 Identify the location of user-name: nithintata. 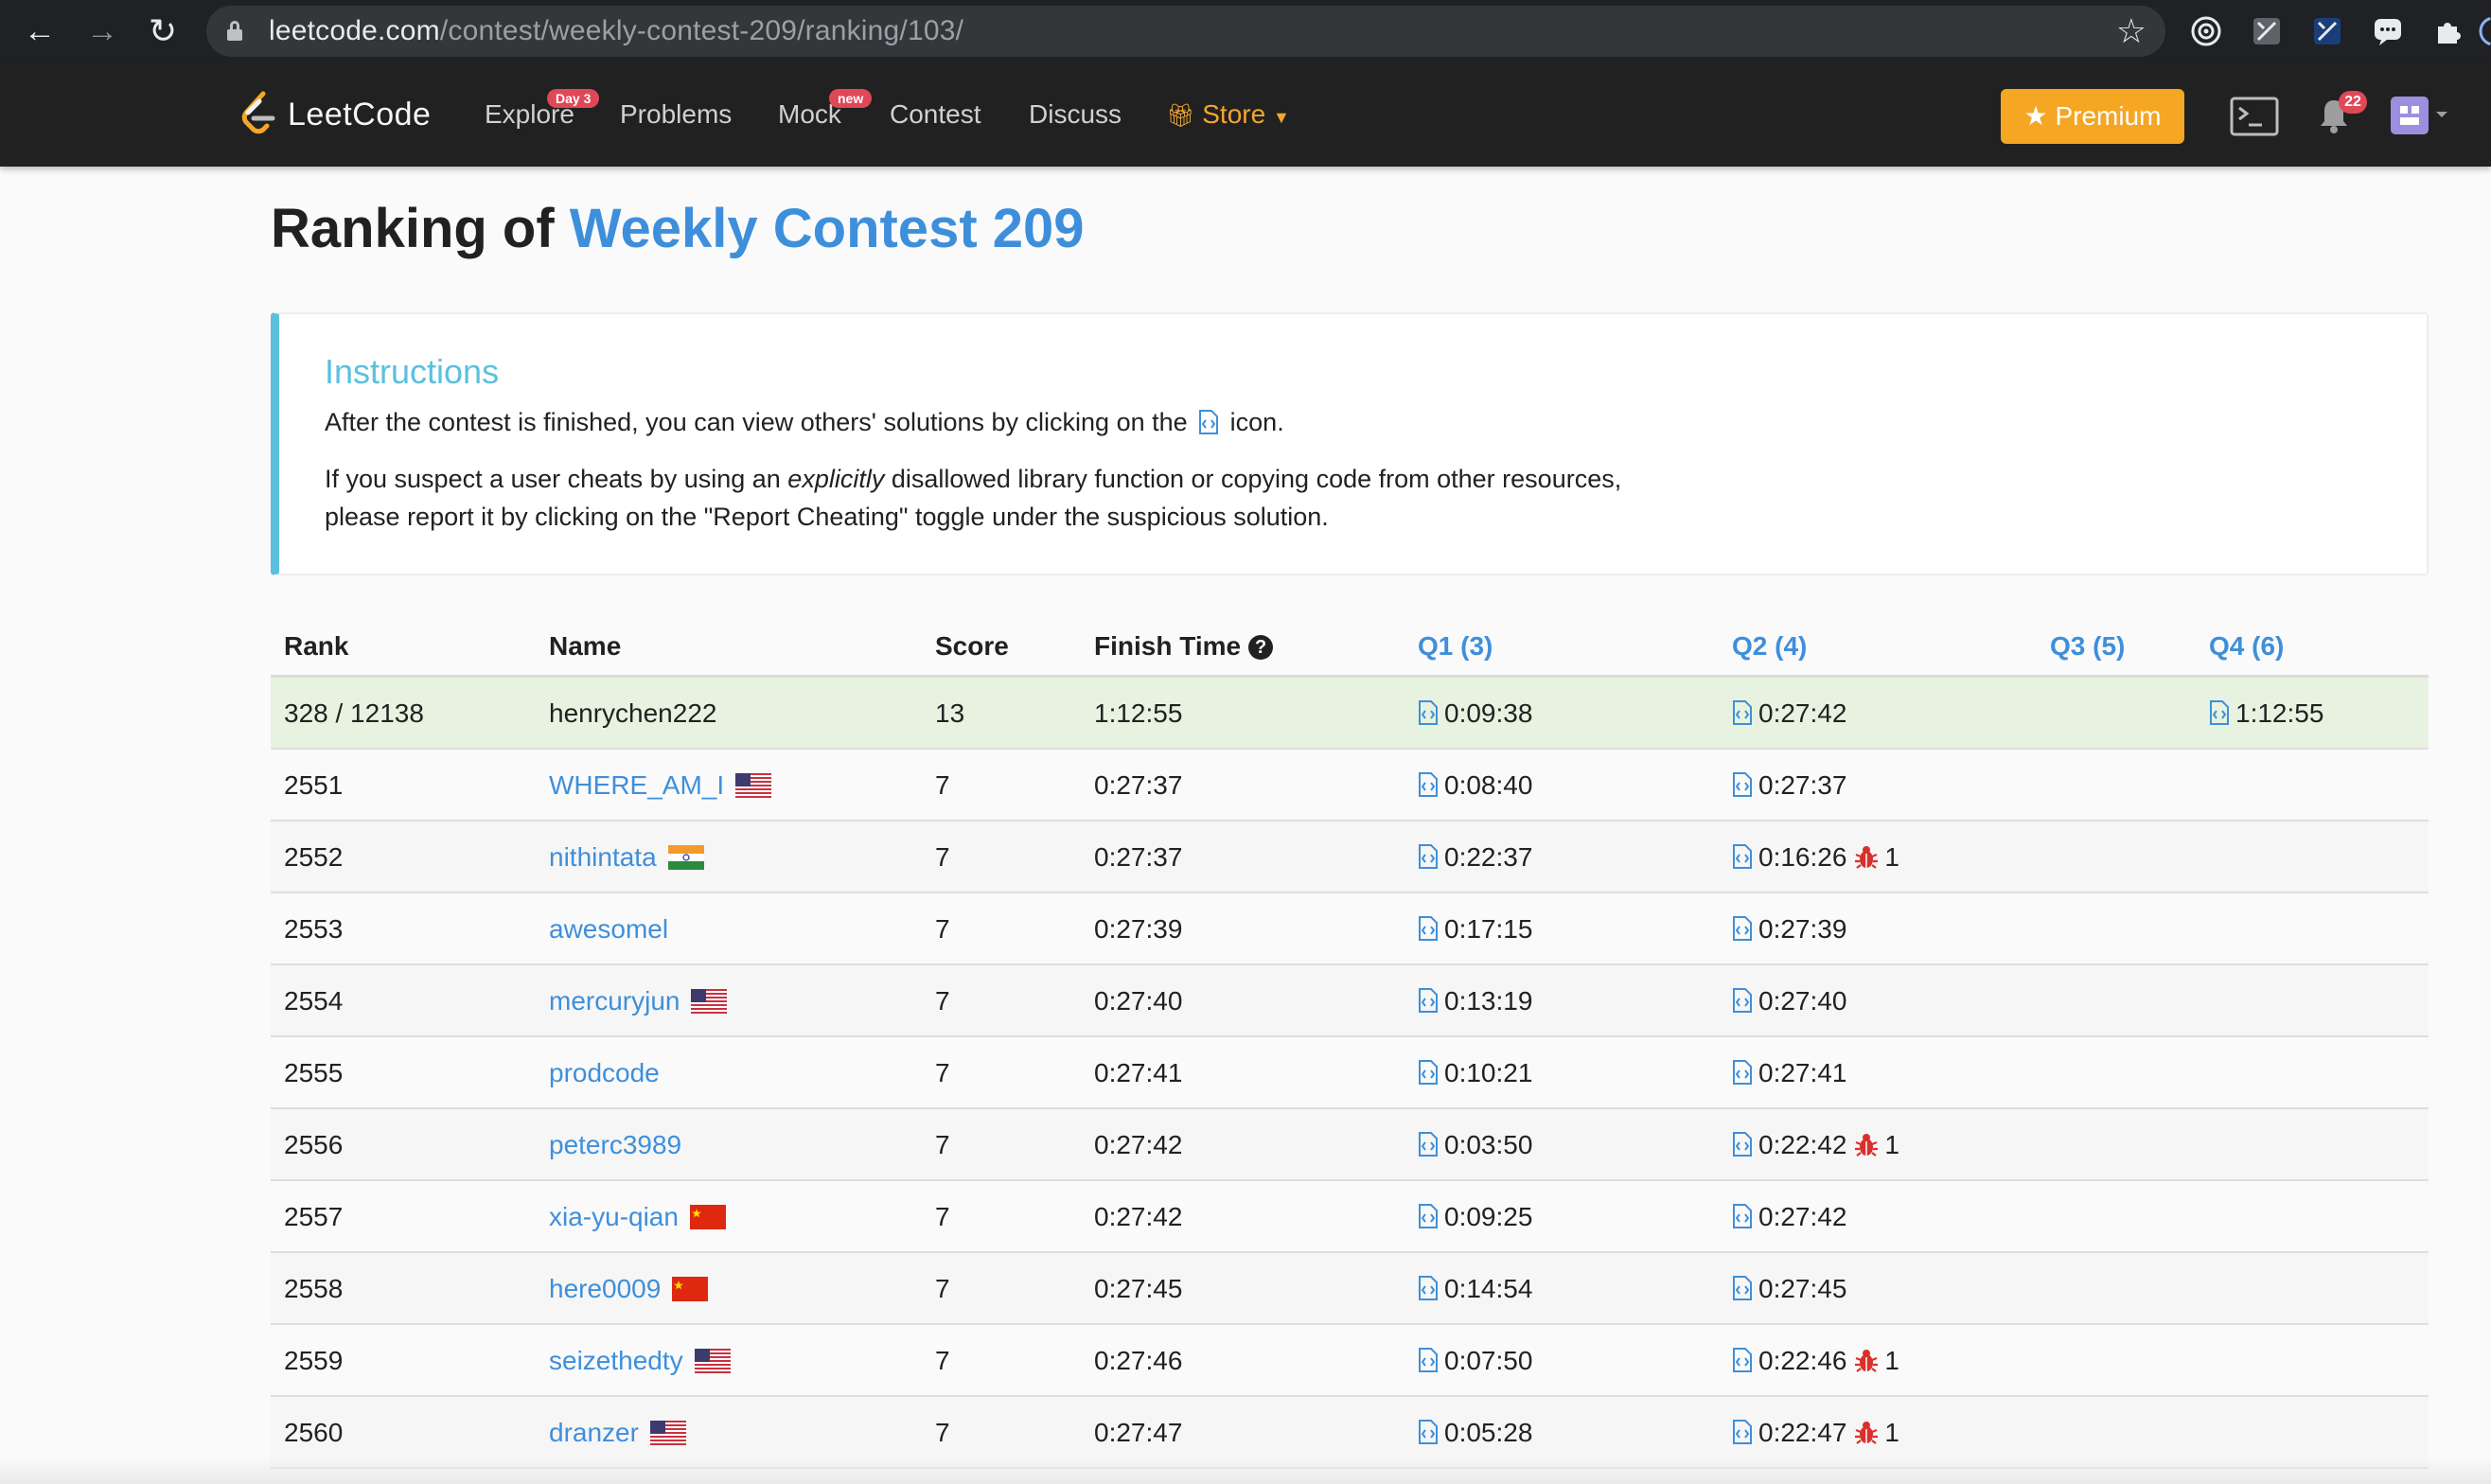
(603, 857).